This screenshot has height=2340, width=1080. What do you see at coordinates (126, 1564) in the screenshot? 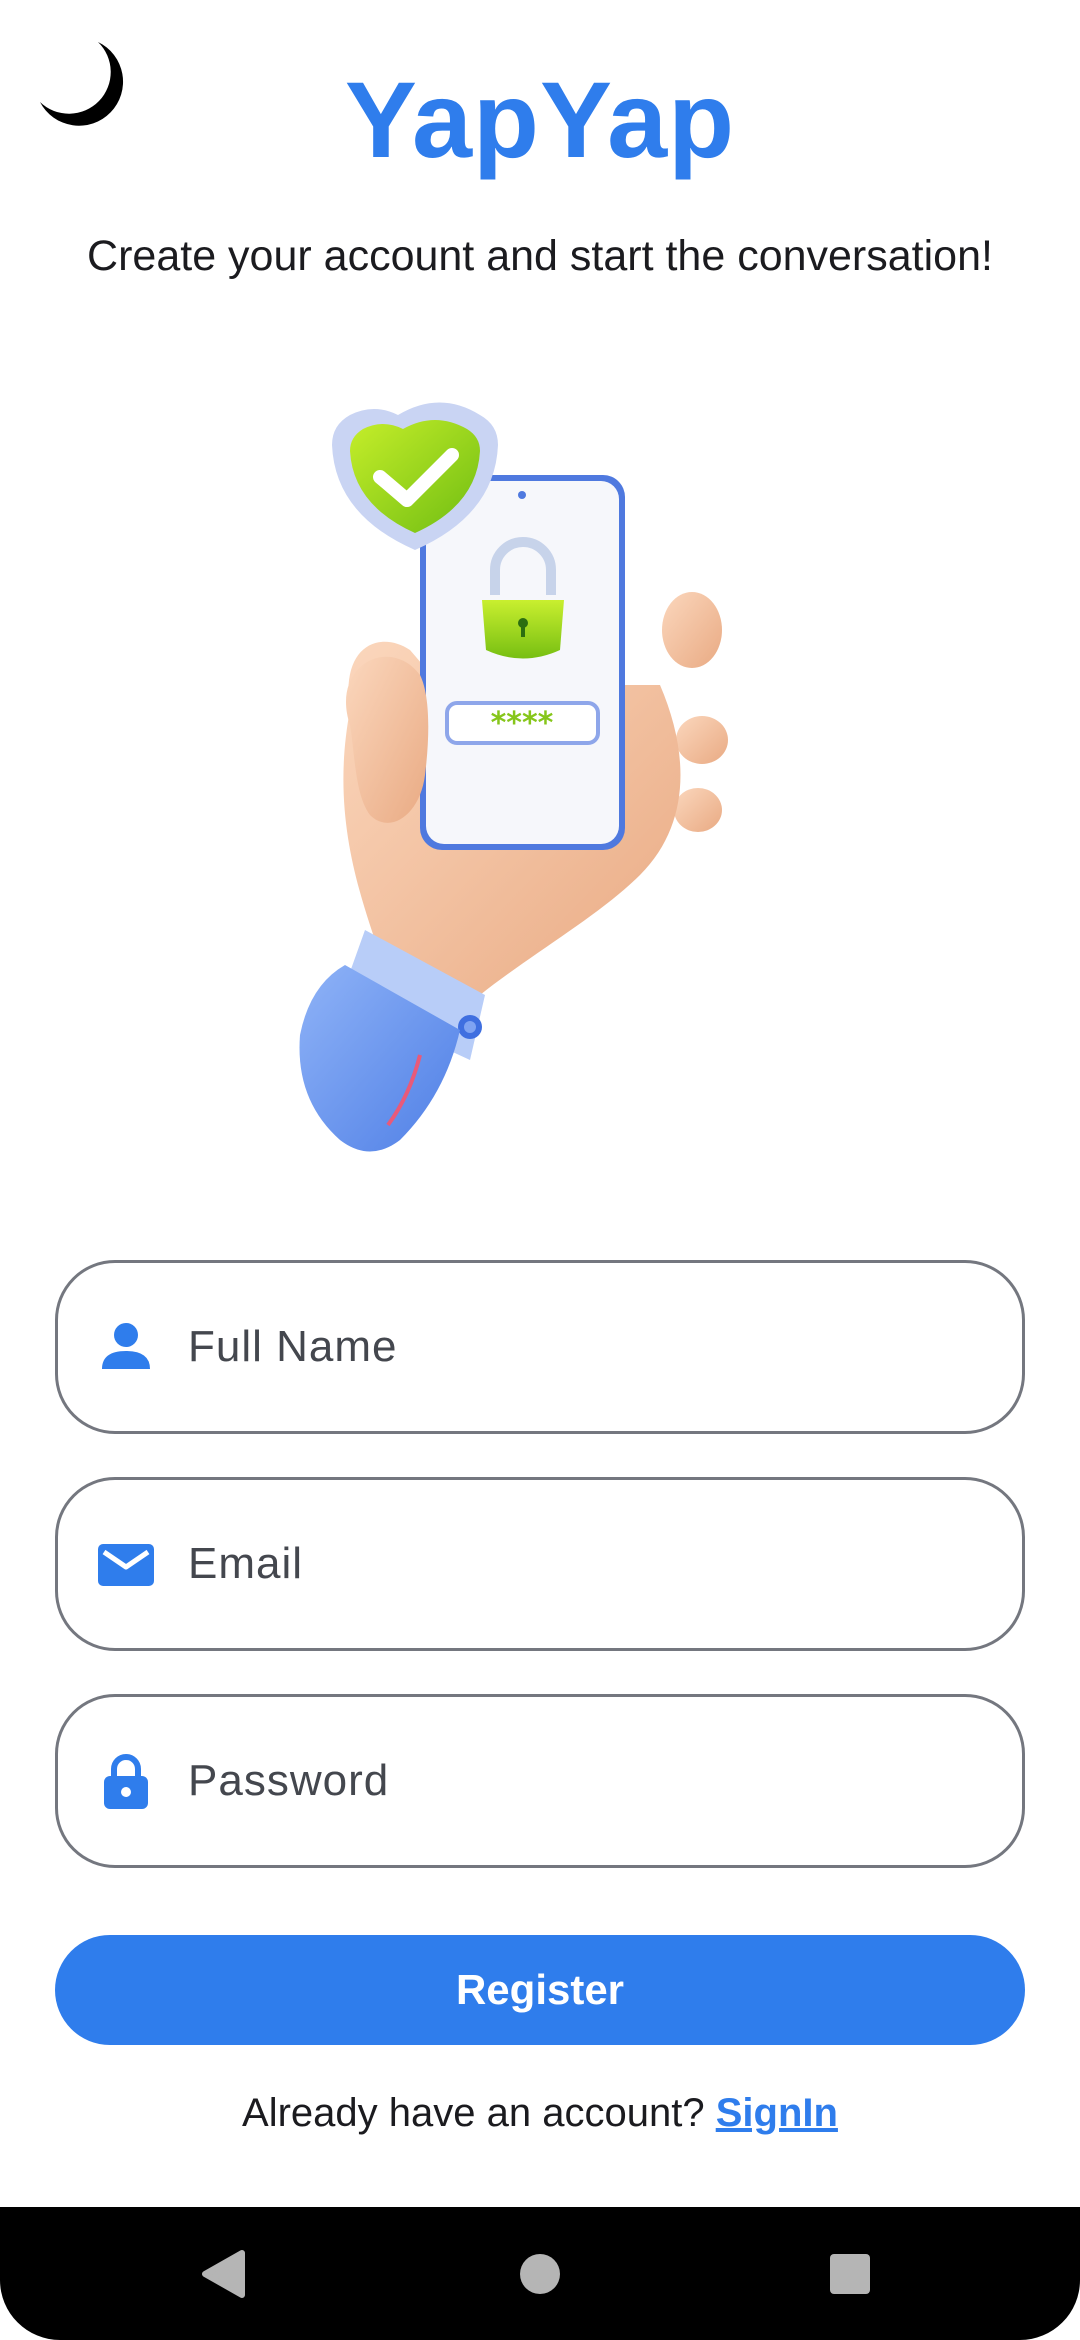
I see `mail-icon` at bounding box center [126, 1564].